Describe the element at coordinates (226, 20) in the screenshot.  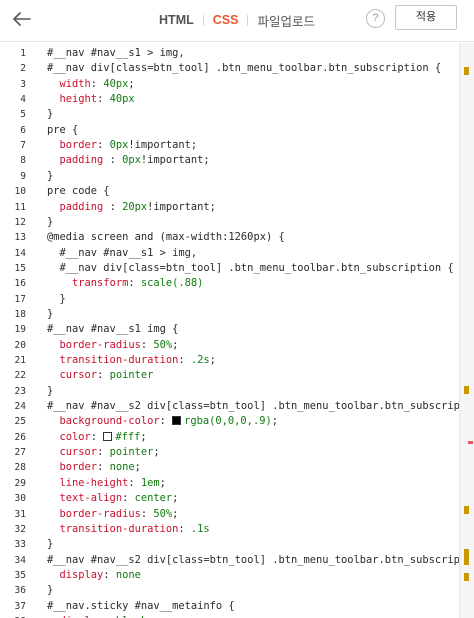
I see `tab-css: CSS` at that location.